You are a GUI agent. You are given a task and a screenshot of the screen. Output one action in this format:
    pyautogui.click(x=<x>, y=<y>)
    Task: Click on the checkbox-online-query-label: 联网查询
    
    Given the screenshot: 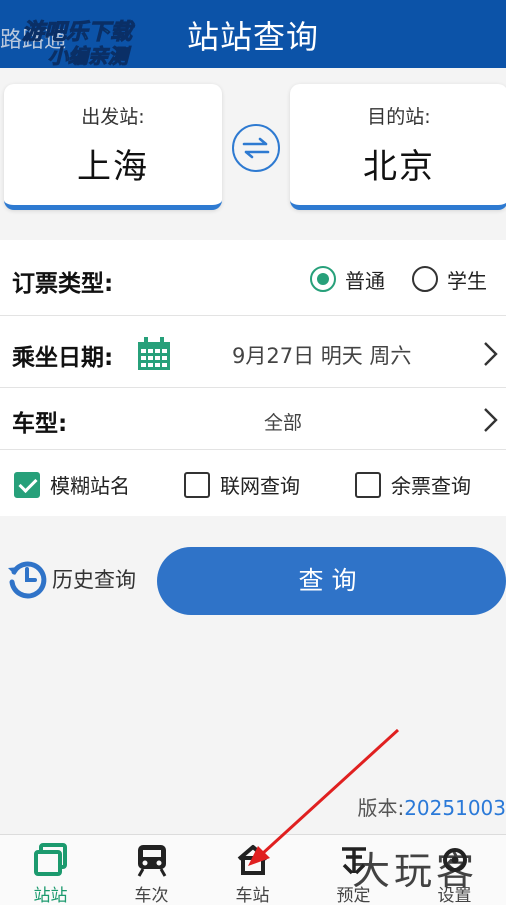 What is the action you would take?
    pyautogui.click(x=260, y=486)
    